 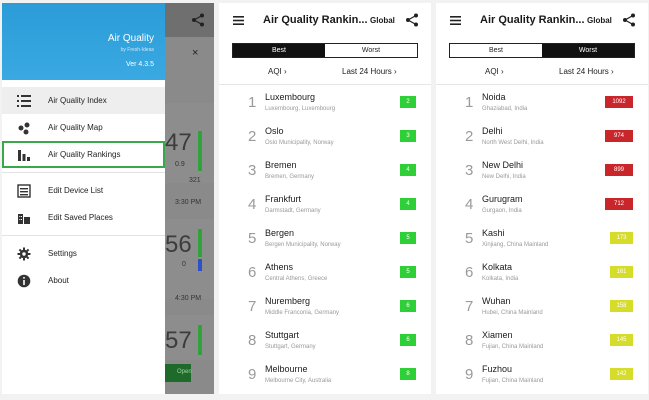 I want to click on menu-item-label: Edit Saved Places, so click(x=80, y=217).